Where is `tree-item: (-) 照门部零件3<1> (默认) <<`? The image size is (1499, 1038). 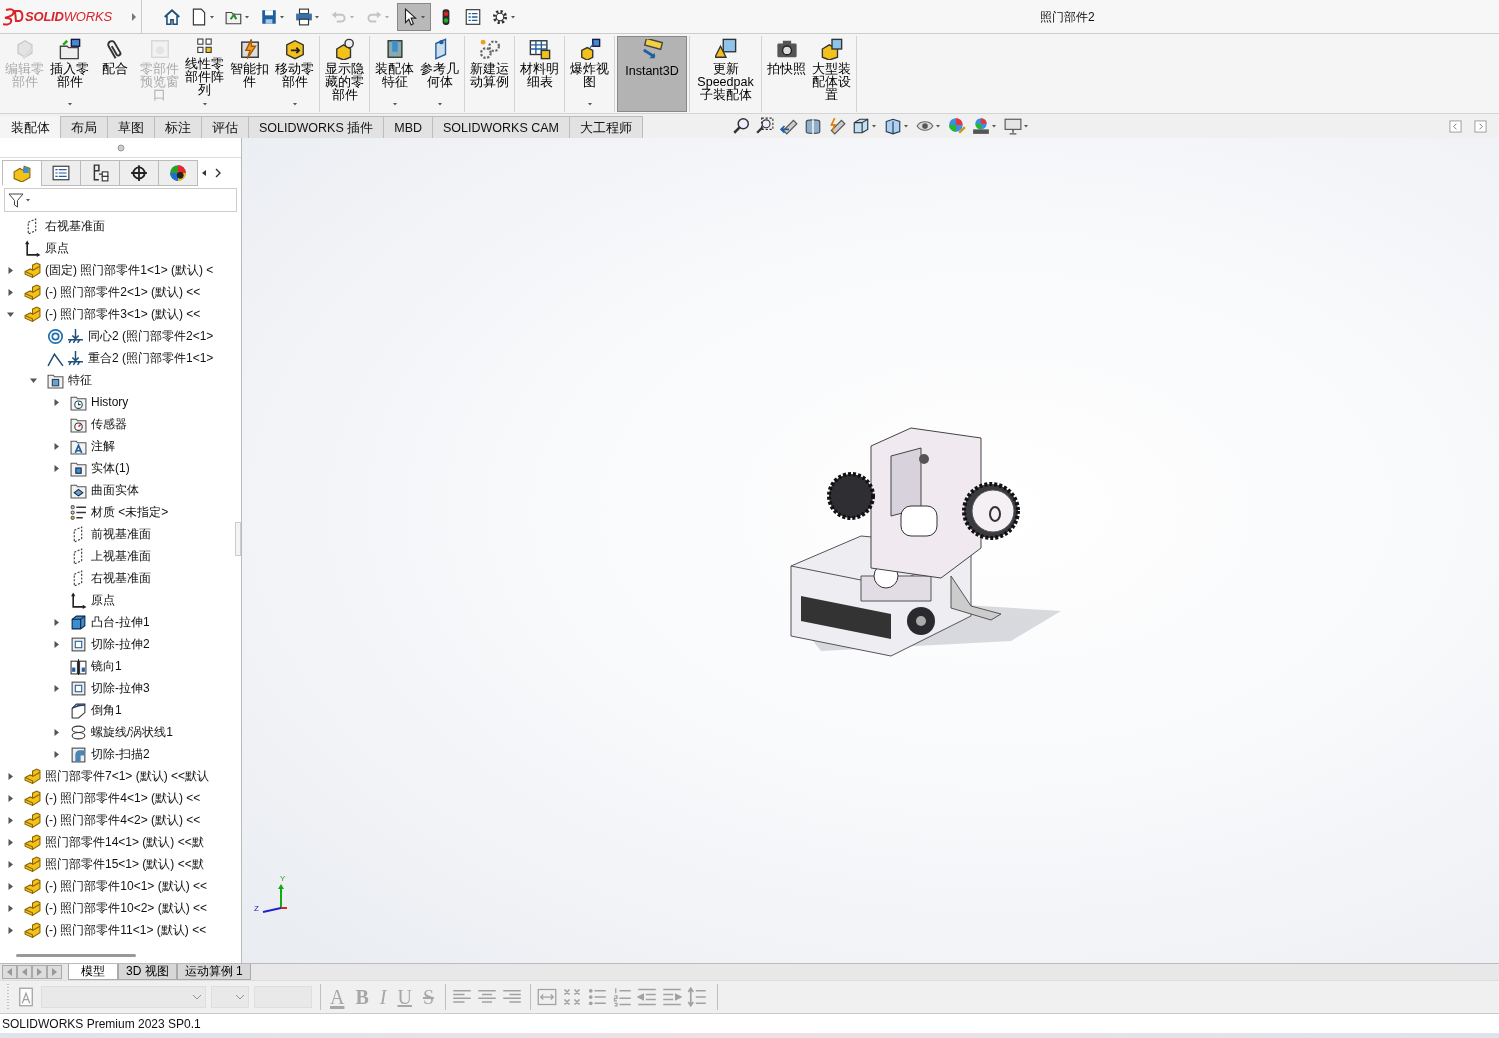
tree-item: (-) 照门部零件3<1> (默认) << is located at coordinates (118, 314).